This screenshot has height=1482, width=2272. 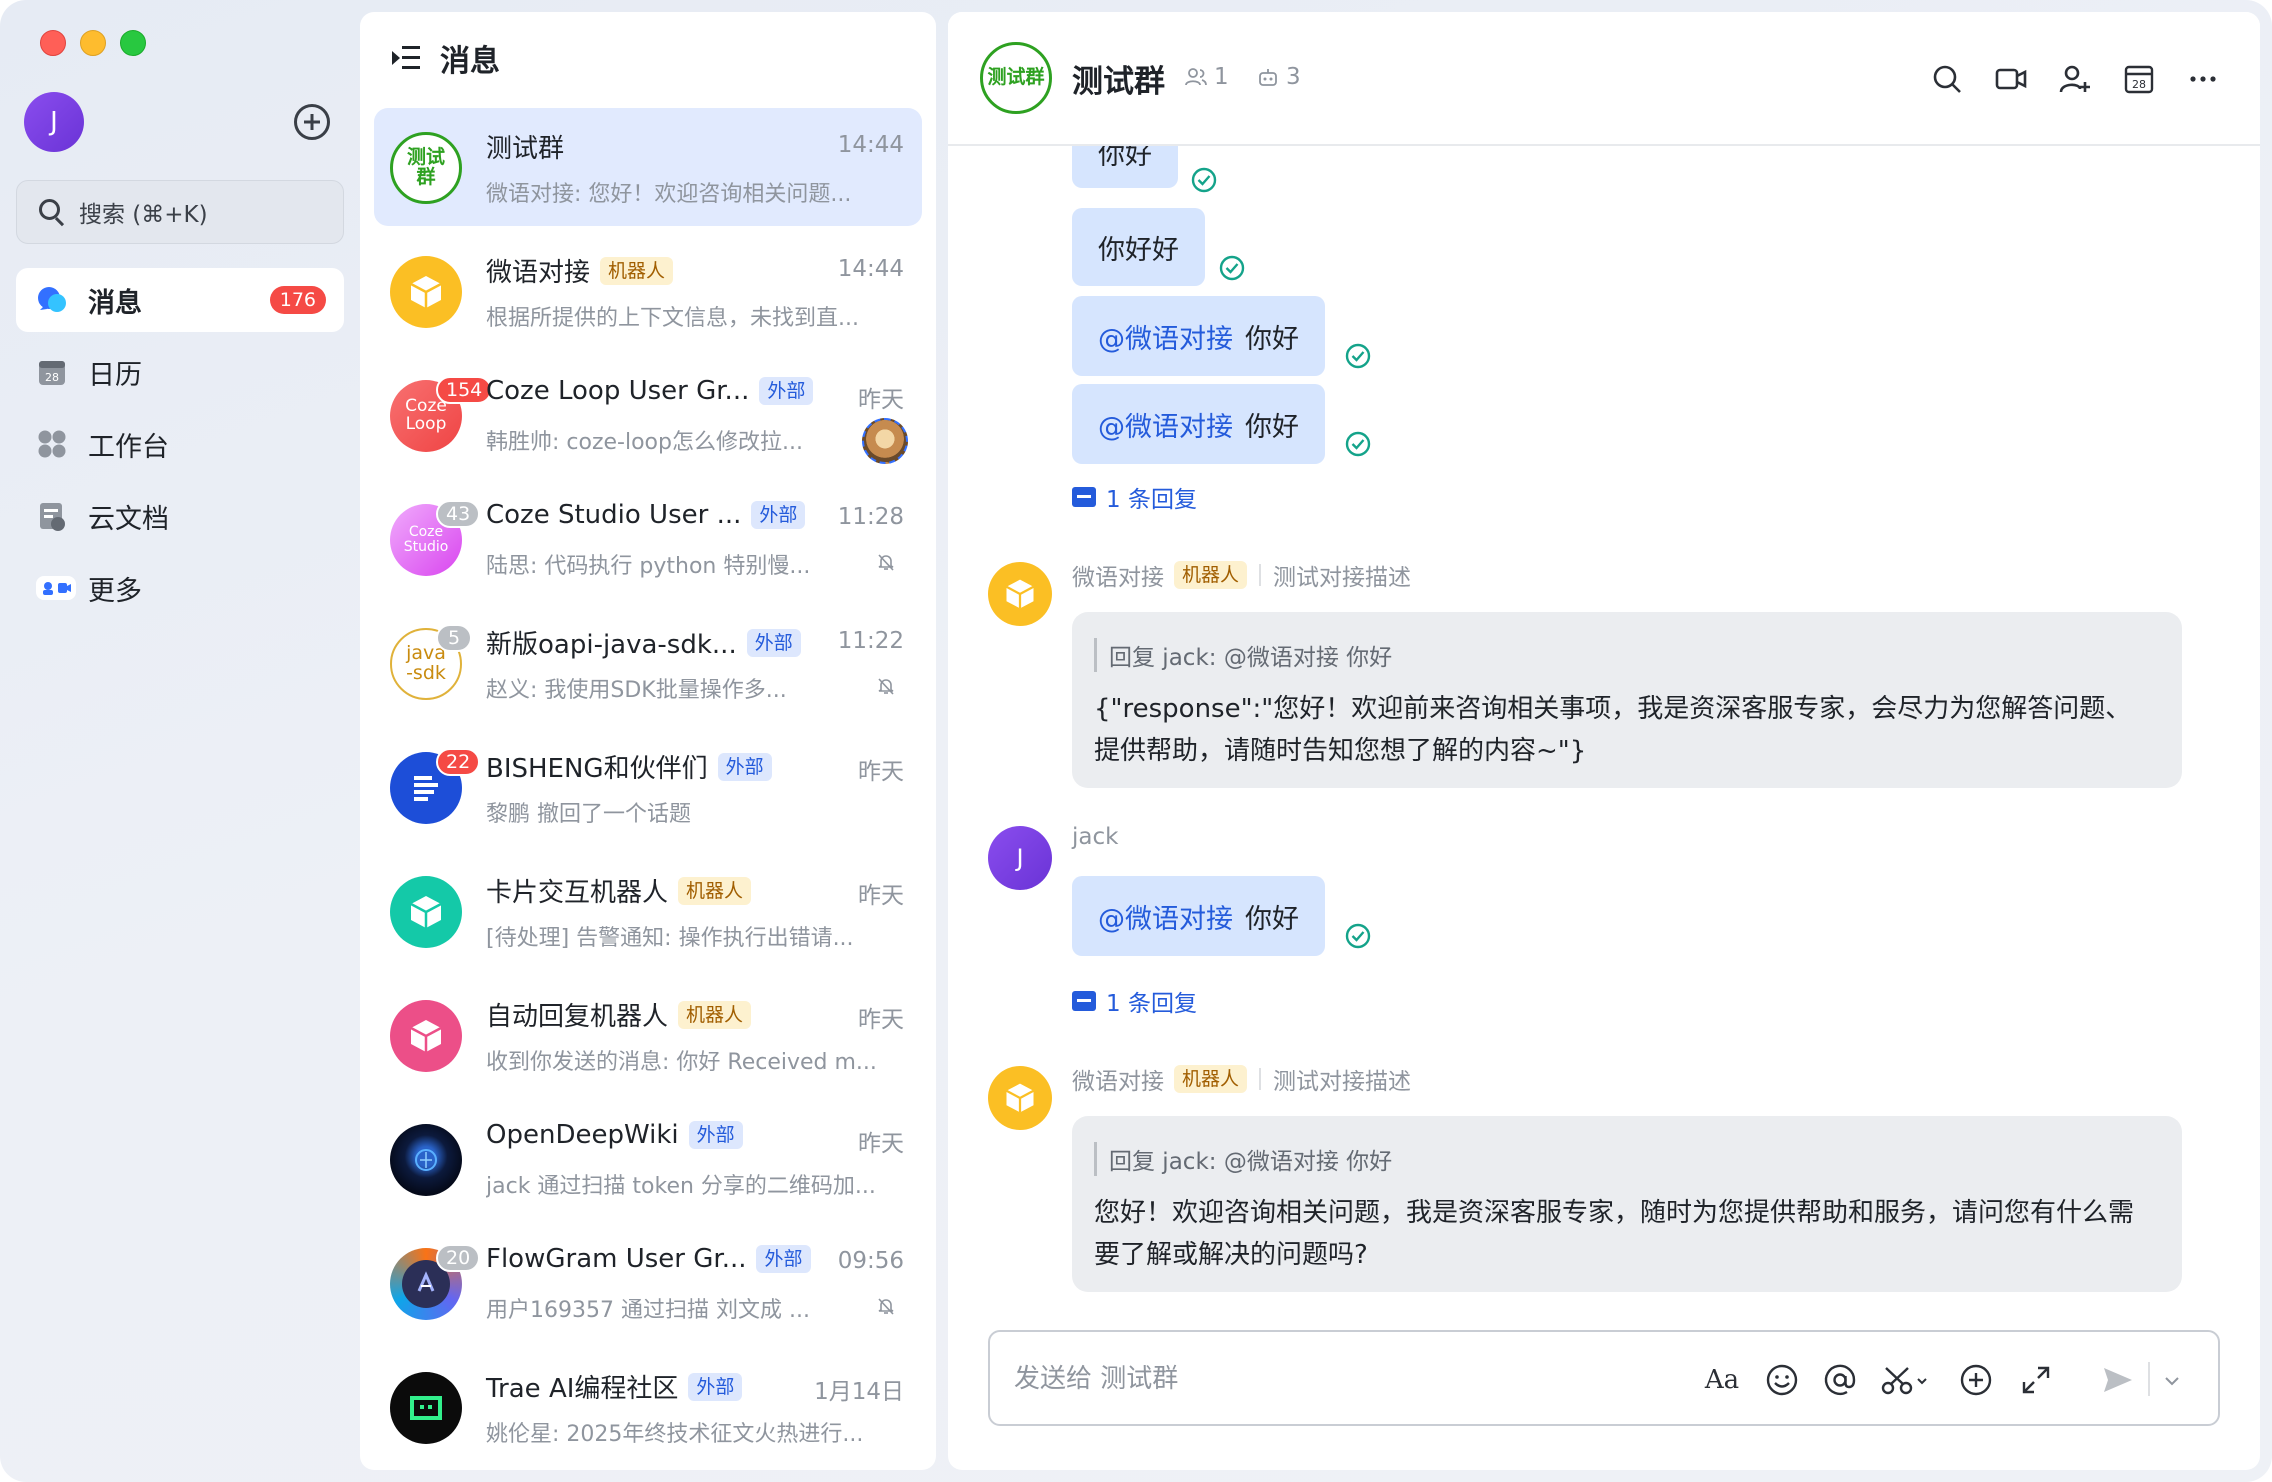 I want to click on bot-description: 测试对接描述, so click(x=1342, y=1082).